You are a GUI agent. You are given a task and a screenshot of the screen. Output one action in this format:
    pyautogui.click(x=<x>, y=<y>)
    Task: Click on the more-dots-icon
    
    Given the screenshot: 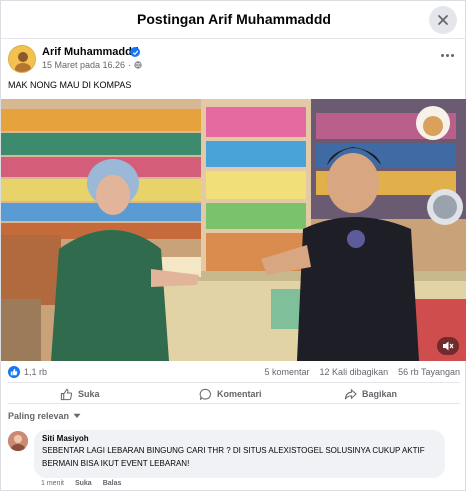 What is the action you would take?
    pyautogui.click(x=442, y=55)
    